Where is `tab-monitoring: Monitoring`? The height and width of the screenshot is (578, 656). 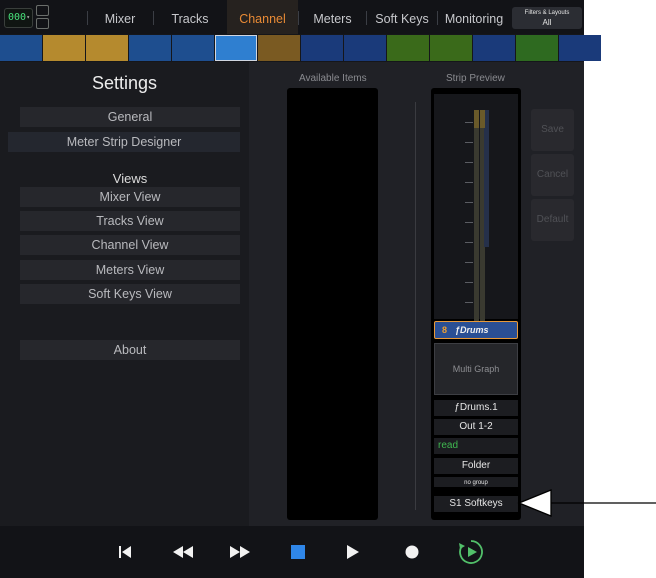
tab-monitoring: Monitoring is located at coordinates (474, 17).